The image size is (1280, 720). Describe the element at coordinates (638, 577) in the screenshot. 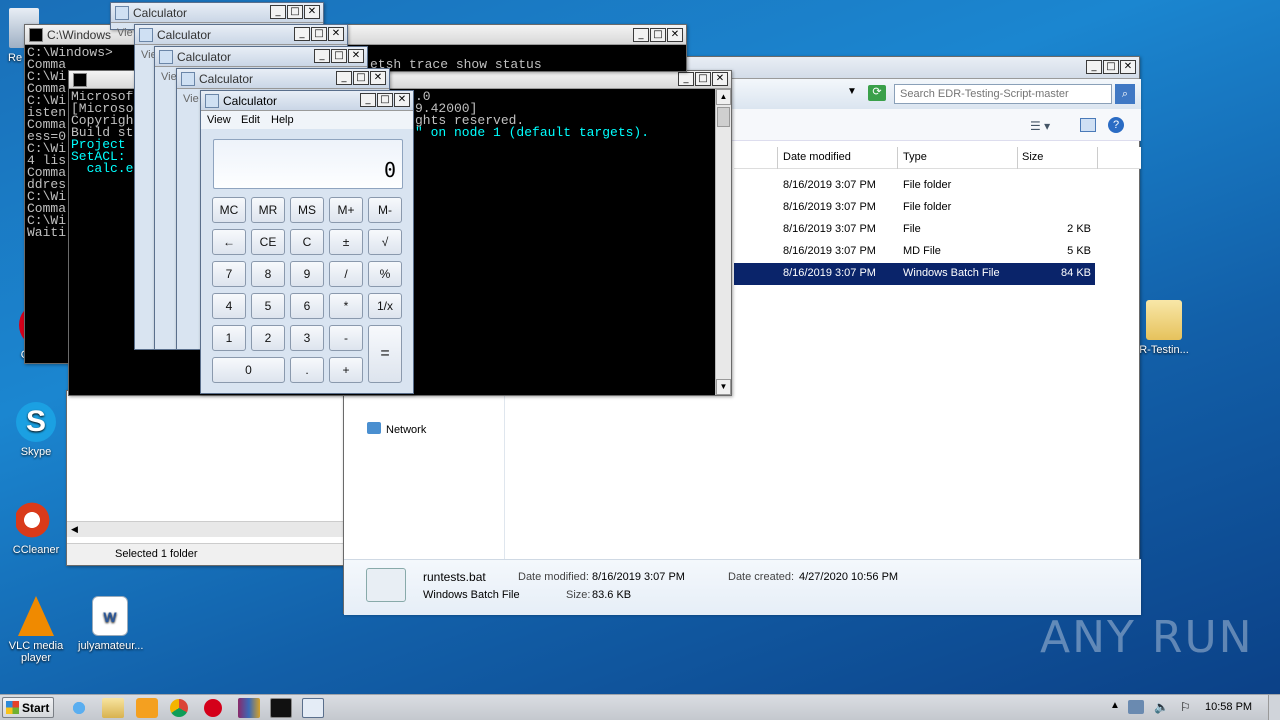

I see `detail-modified: 8/16/2019 3:07 PM` at that location.